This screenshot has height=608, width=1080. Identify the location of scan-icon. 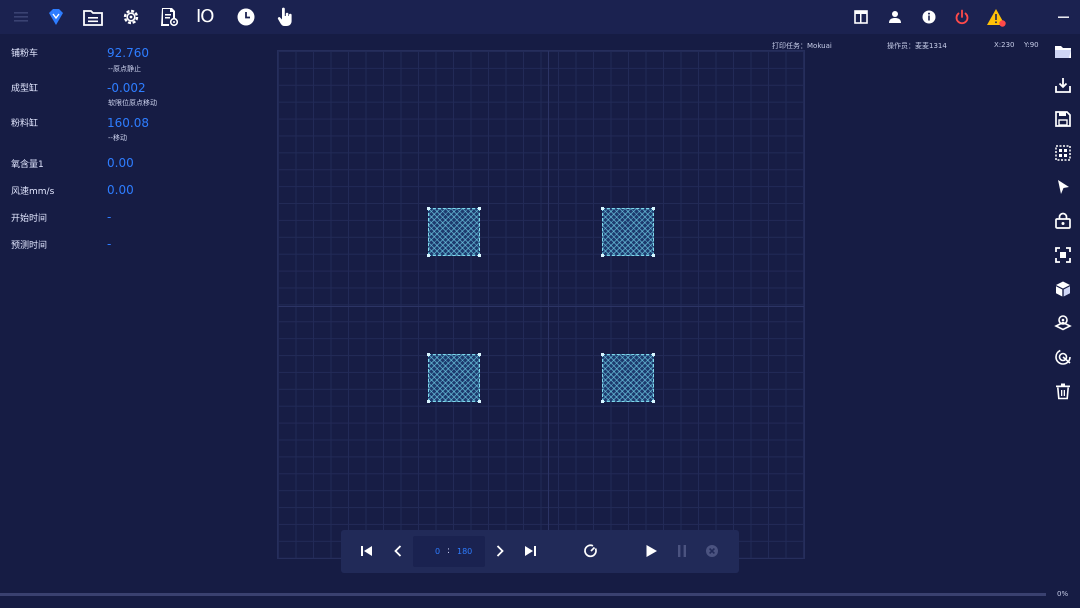
(1063, 357).